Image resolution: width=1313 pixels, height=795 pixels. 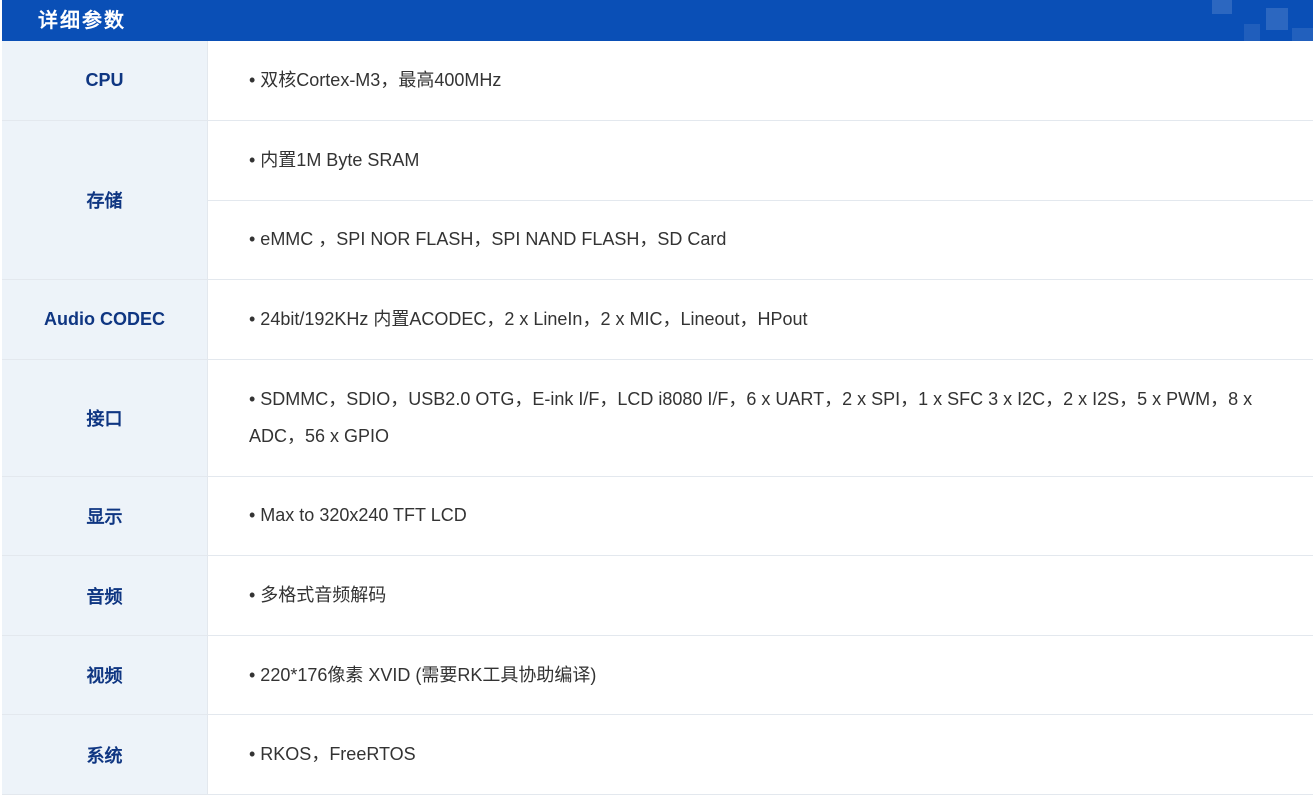 I want to click on spec-row-audio: 音频 • 多格式音频解码, so click(x=657, y=595).